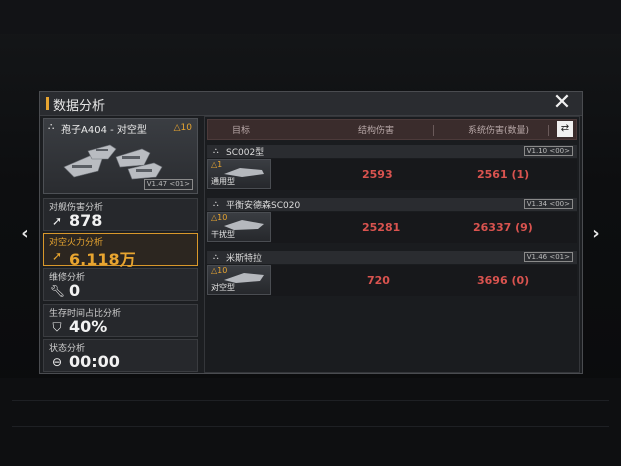 The image size is (621, 466). I want to click on table-row: △10 干扰型 25281 26337 (9), so click(392, 227).